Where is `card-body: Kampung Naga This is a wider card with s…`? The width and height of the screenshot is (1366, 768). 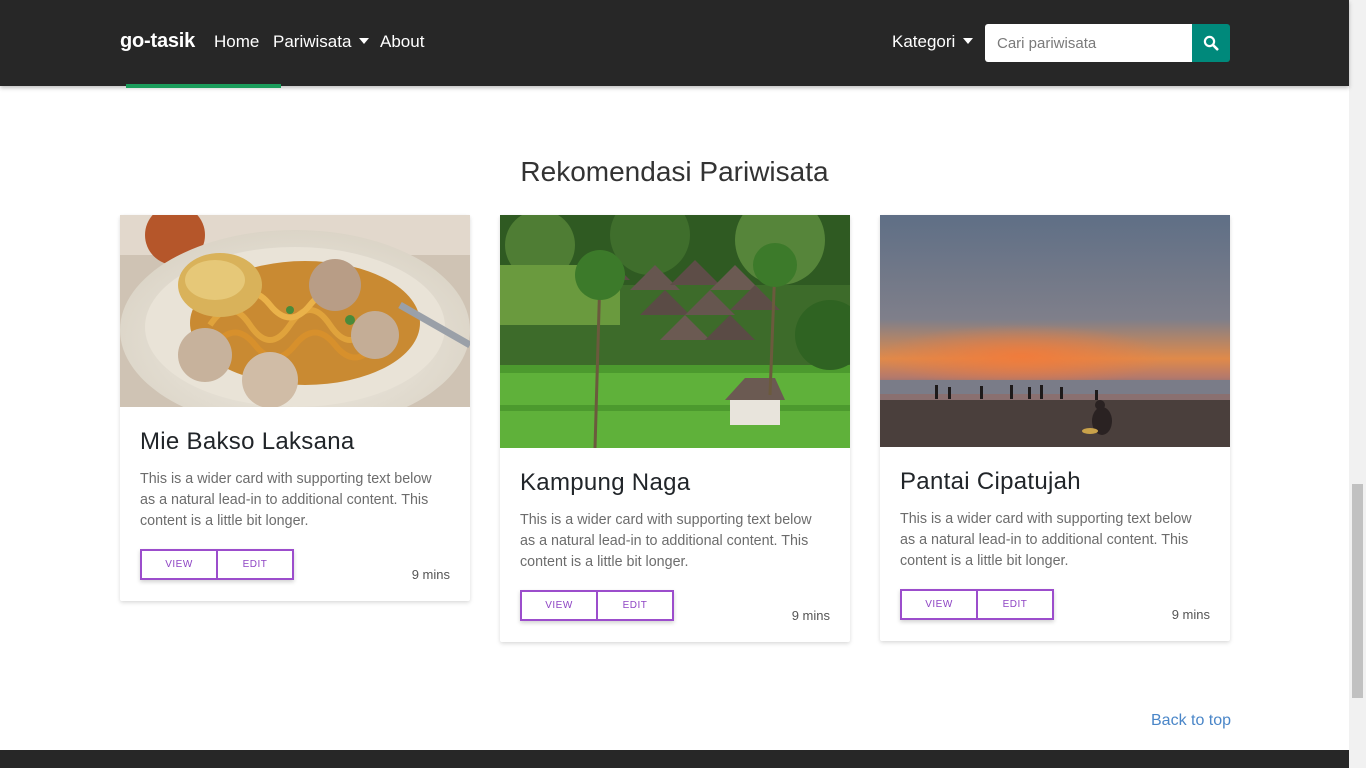
card-body: Kampung Naga This is a wider card with s… is located at coordinates (675, 546).